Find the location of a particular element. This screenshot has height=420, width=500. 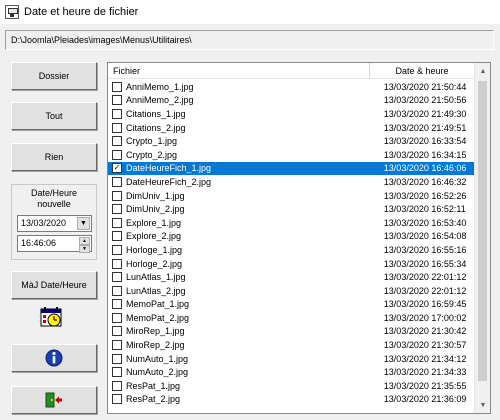

column-header-date: Date & heure is located at coordinates (422, 70).